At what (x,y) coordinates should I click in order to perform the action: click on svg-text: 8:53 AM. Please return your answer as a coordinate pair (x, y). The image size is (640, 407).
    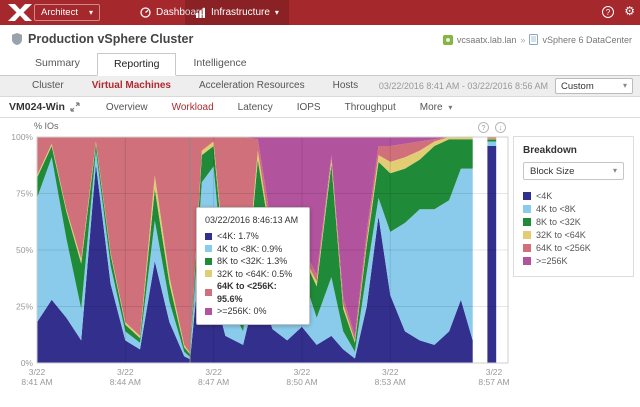
    Looking at the image, I should click on (390, 382).